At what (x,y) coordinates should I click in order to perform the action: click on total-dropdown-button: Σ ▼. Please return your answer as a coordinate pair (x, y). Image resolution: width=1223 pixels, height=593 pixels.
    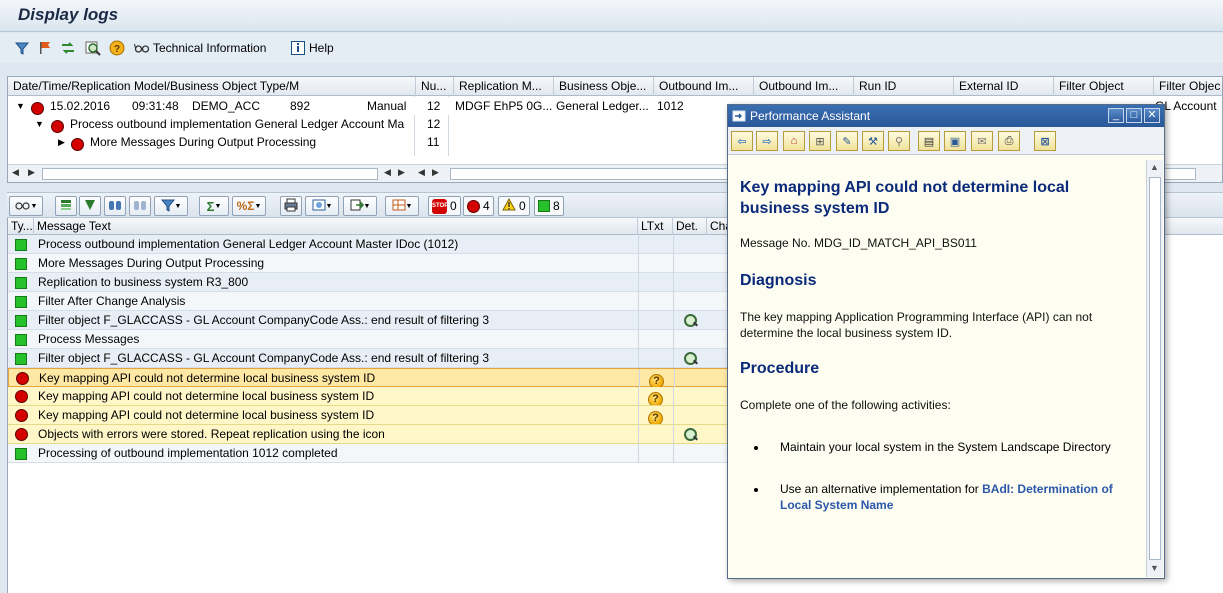
    Looking at the image, I should click on (214, 206).